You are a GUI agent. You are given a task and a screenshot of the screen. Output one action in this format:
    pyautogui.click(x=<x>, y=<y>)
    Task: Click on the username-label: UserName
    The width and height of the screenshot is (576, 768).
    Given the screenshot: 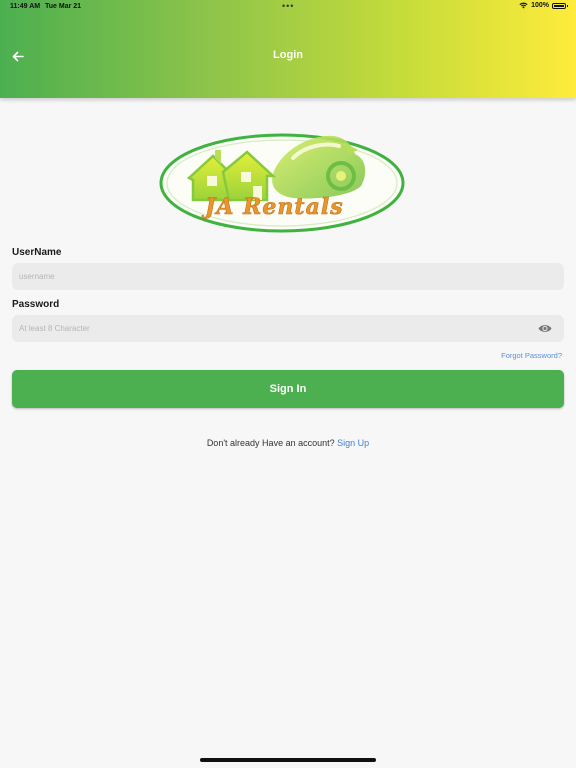 What is the action you would take?
    pyautogui.click(x=37, y=252)
    